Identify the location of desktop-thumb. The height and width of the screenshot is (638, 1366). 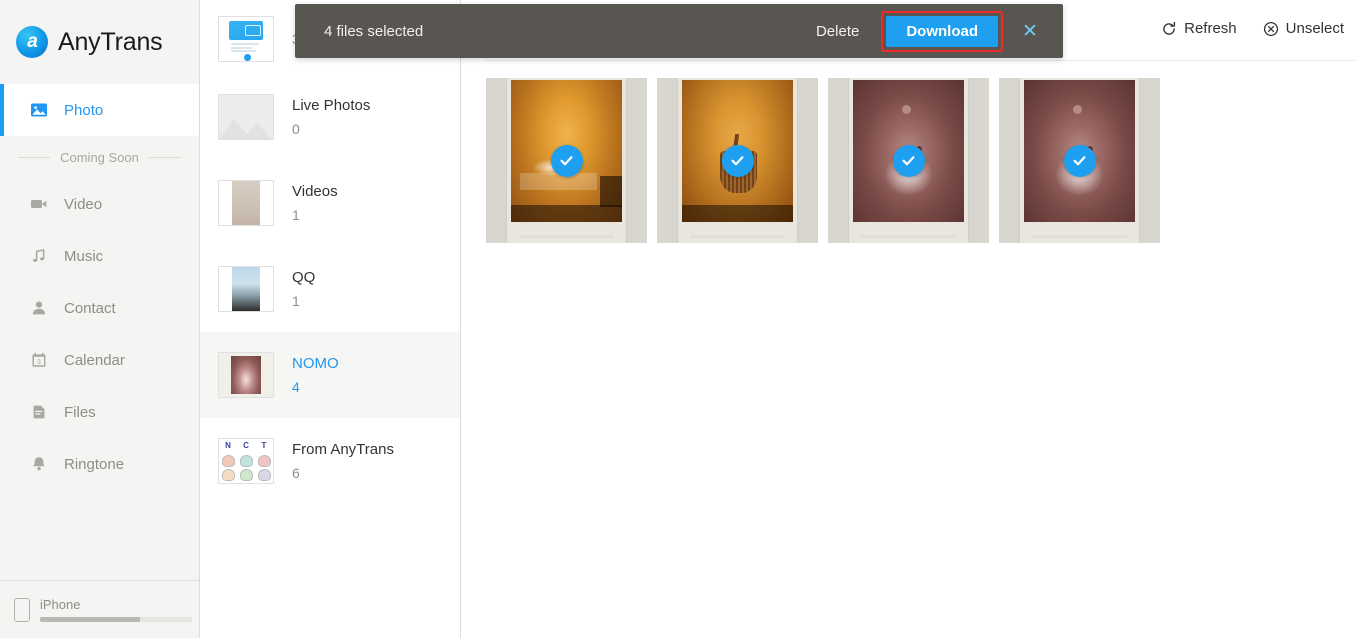
(246, 39).